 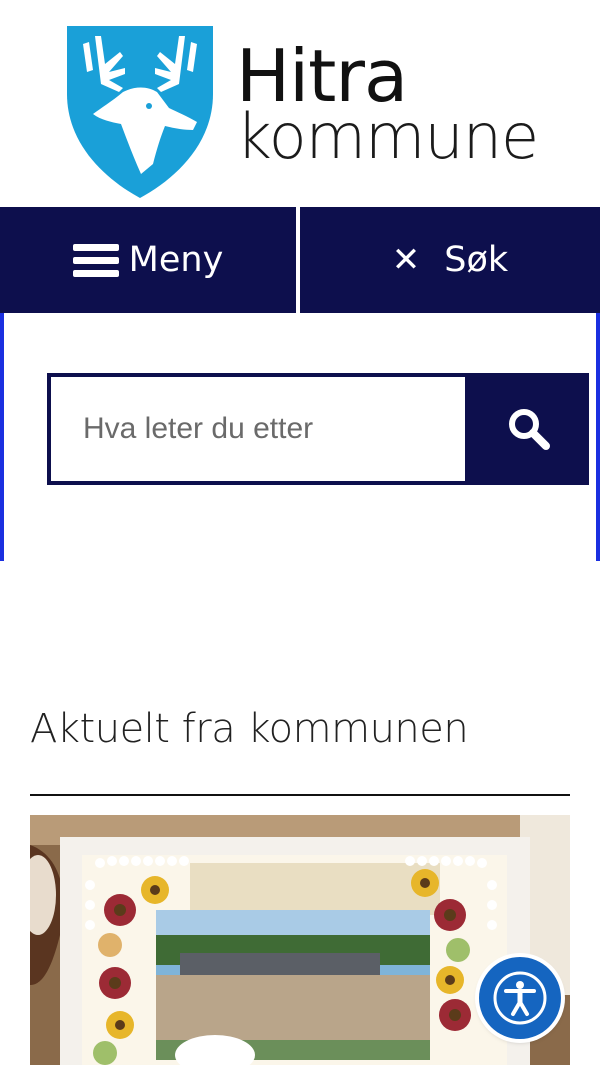 What do you see at coordinates (176, 260) in the screenshot?
I see `menu-button-label: Meny` at bounding box center [176, 260].